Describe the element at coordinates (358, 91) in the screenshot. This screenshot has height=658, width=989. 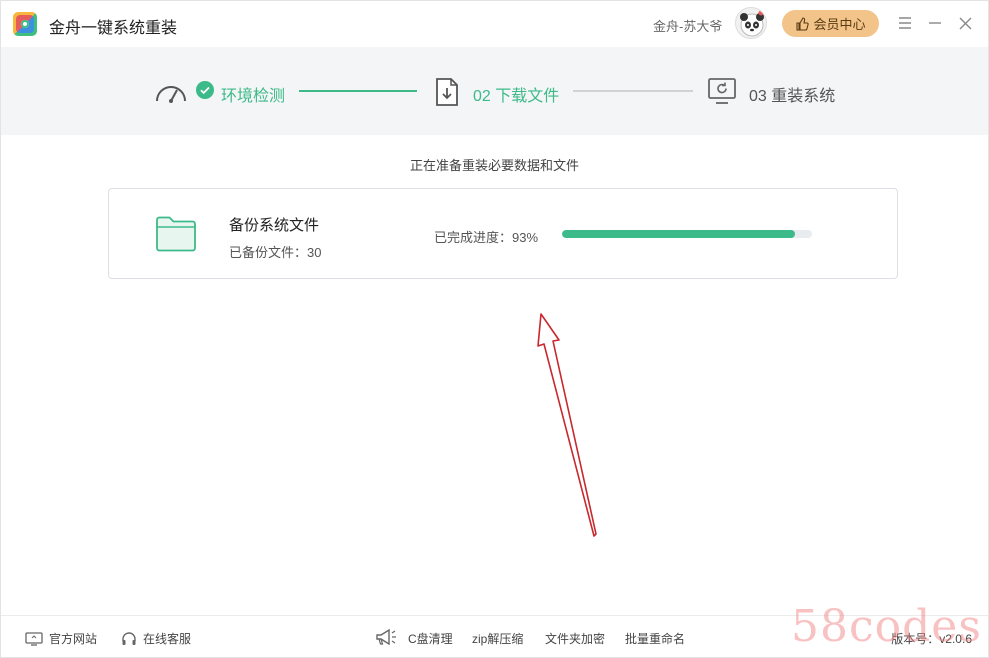
I see `step-connector-done` at that location.